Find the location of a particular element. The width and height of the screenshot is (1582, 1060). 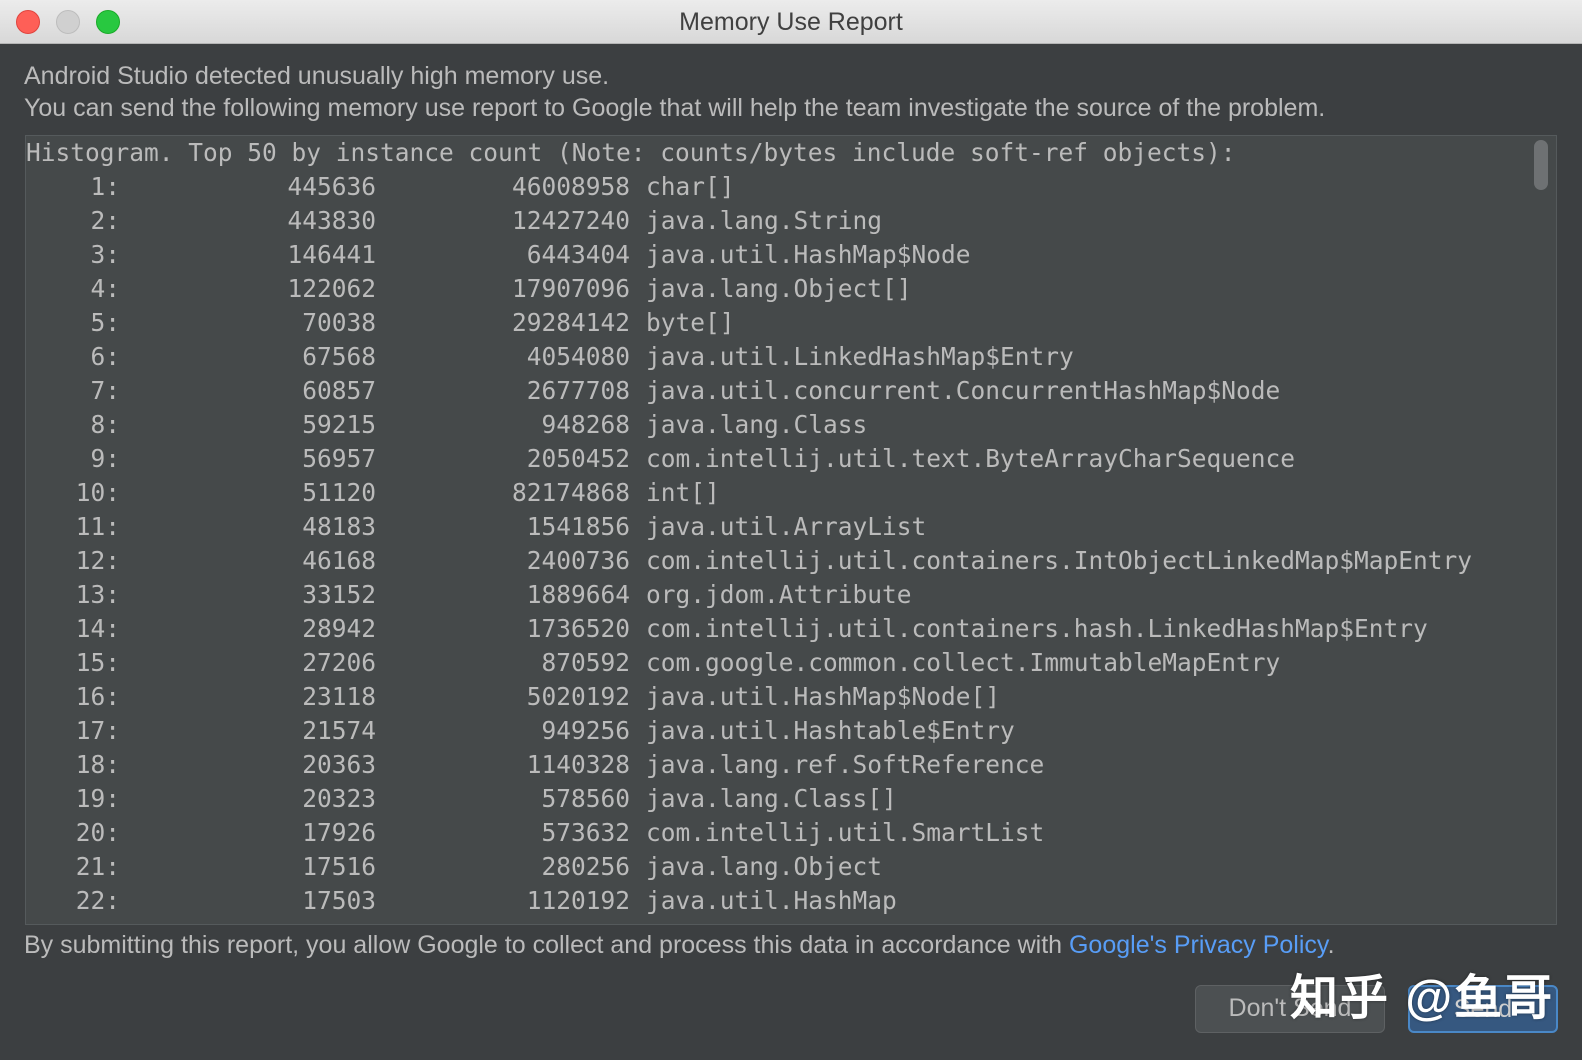

histogram-row: 16: 23118 5020192 java.util.HashMap$Node[] is located at coordinates (749, 697).